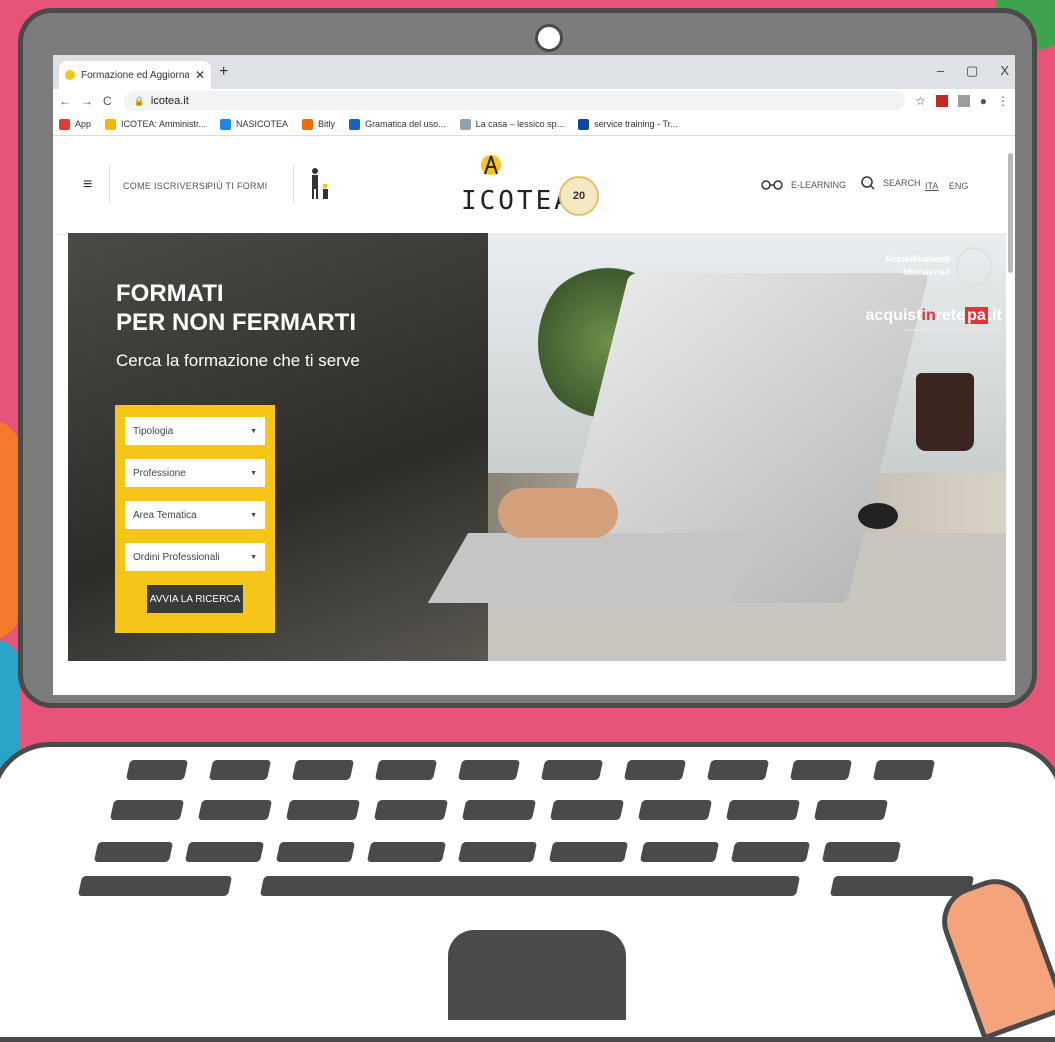 The width and height of the screenshot is (1055, 1042). I want to click on menu-icon: ⋮, so click(1003, 101).